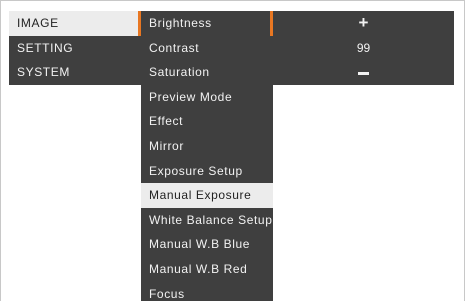 This screenshot has height=301, width=465. I want to click on decrease-button, so click(363, 72).